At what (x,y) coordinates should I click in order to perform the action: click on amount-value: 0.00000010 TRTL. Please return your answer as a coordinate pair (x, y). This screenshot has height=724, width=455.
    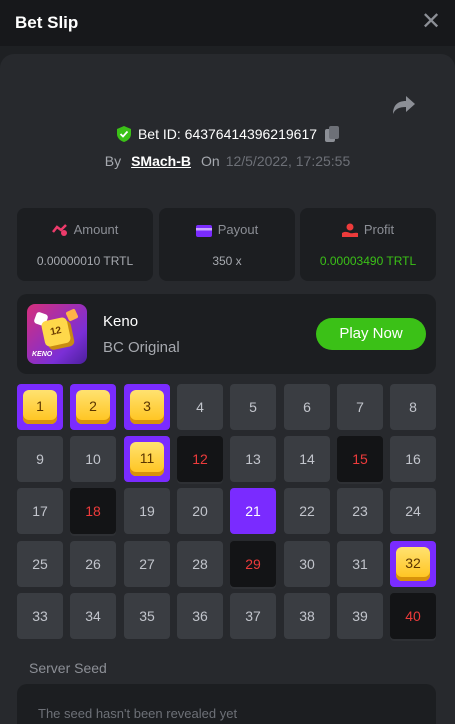
    Looking at the image, I should click on (85, 261).